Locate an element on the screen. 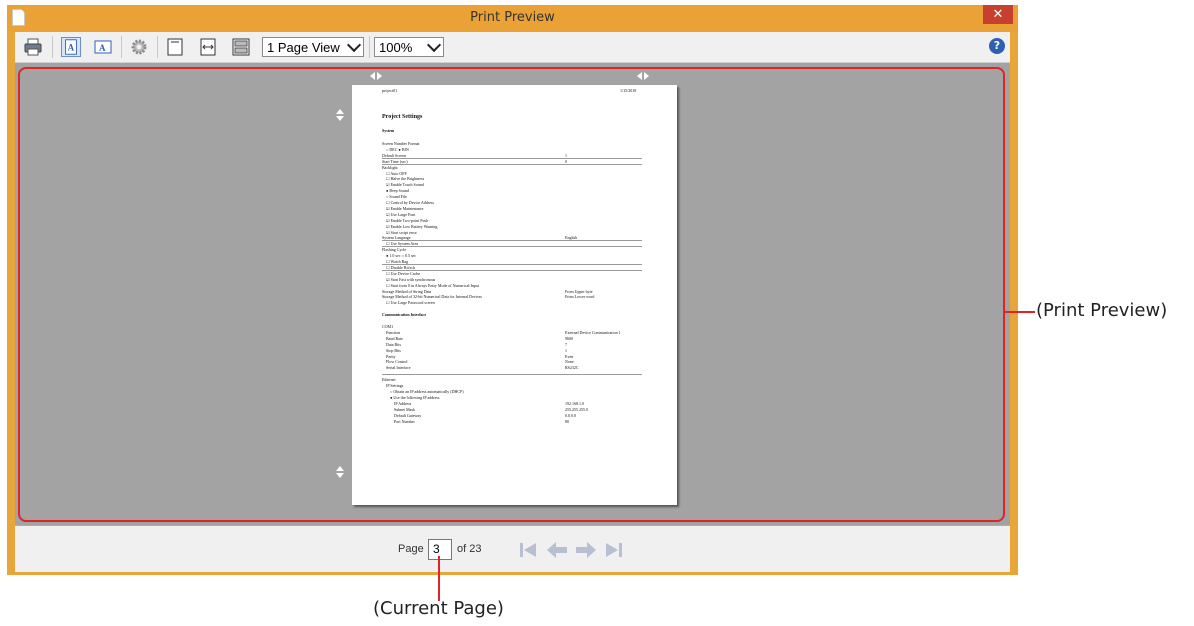 This screenshot has height=626, width=1194. page-label: Page is located at coordinates (411, 549).